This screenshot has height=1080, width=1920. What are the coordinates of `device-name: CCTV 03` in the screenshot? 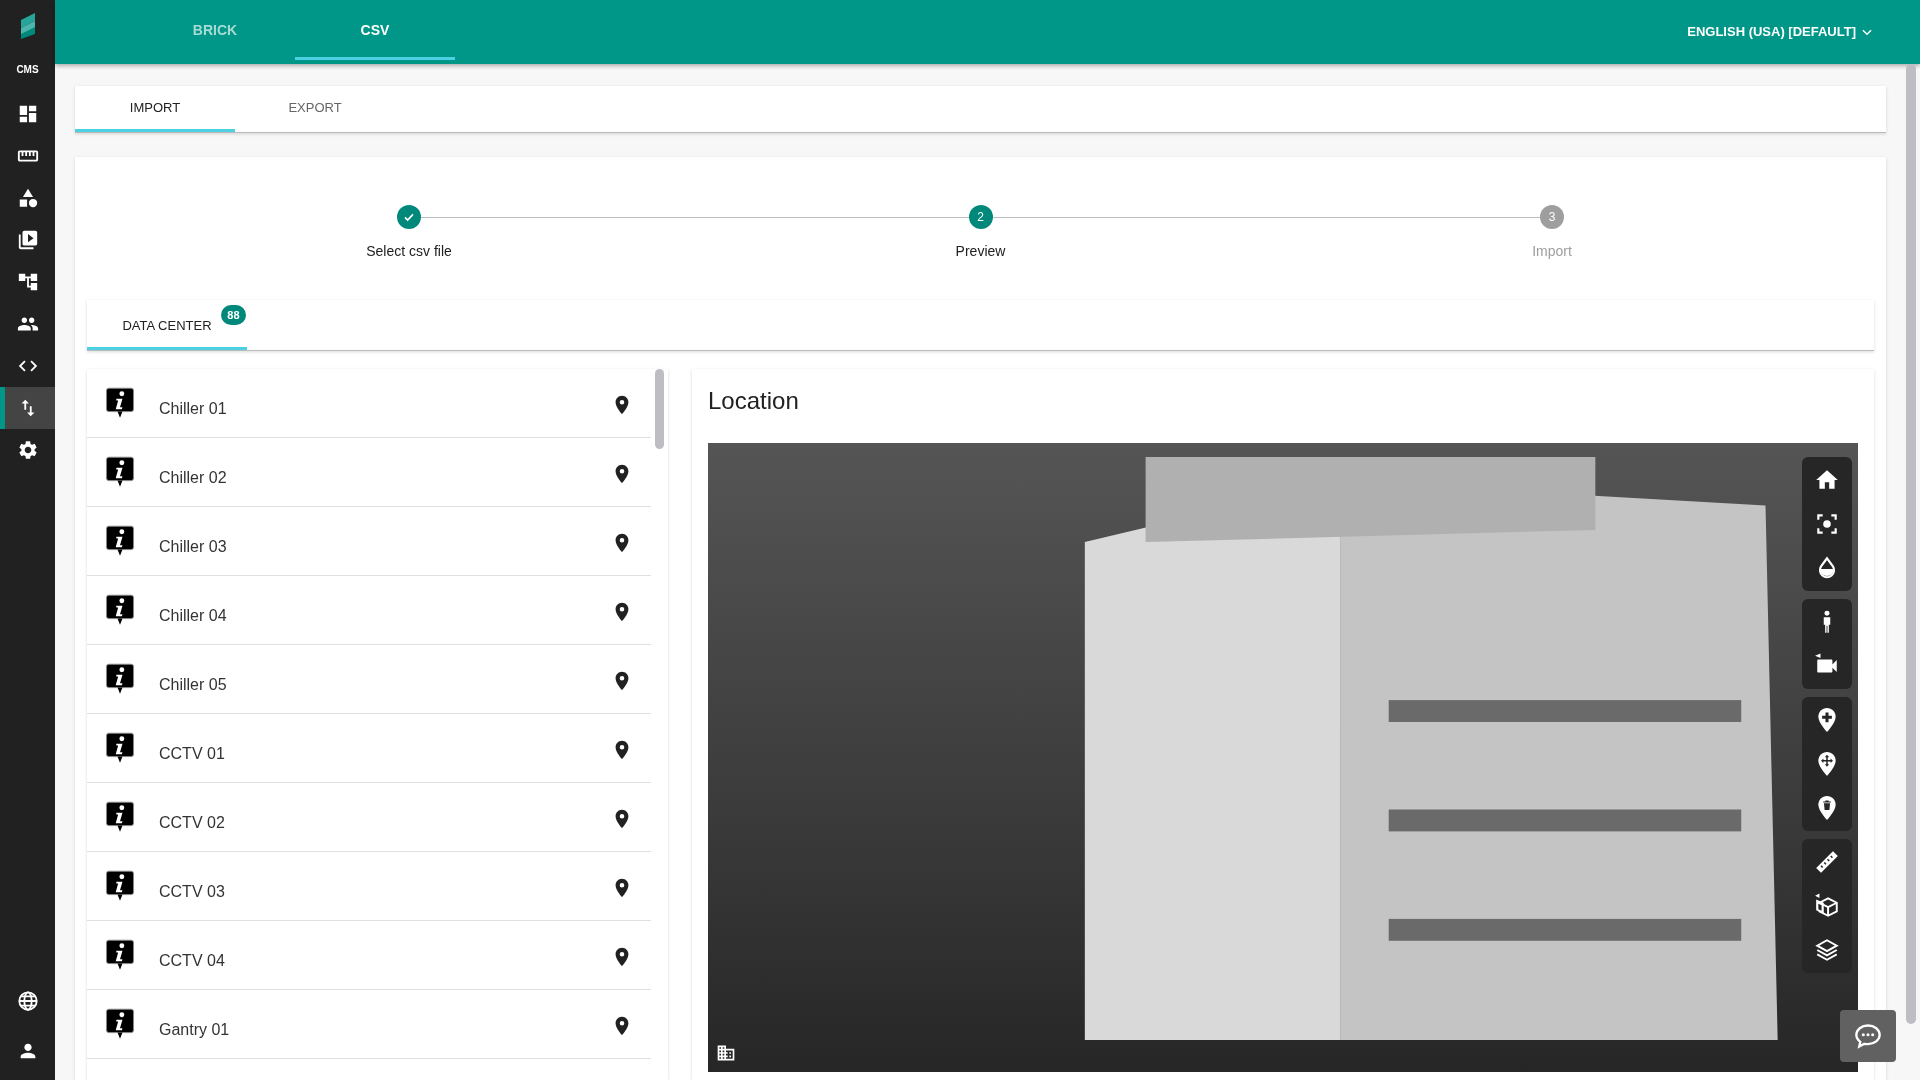 It's located at (192, 892).